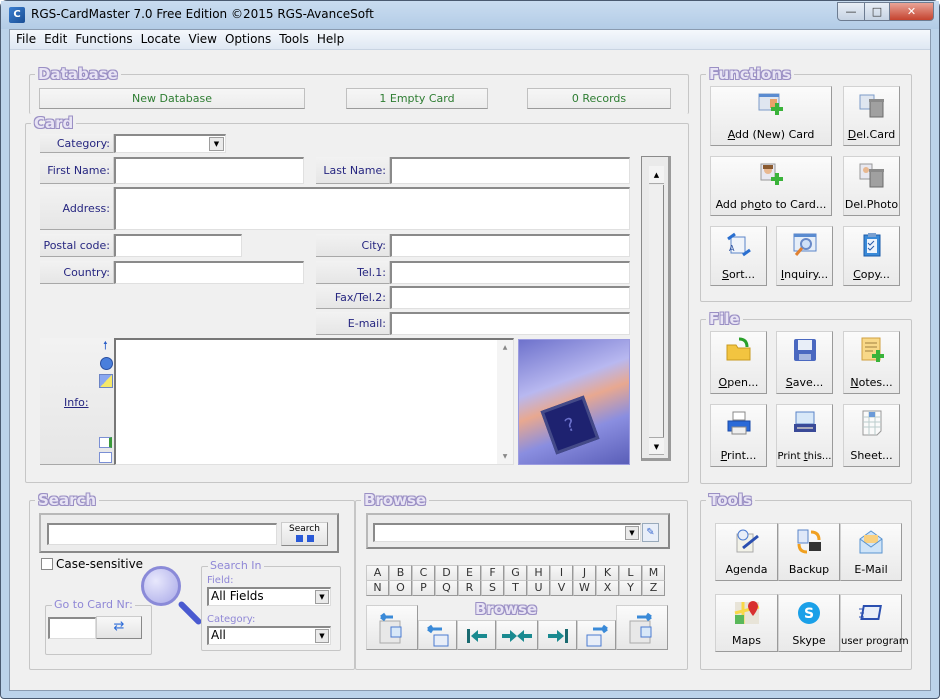 Image resolution: width=940 pixels, height=699 pixels. What do you see at coordinates (642, 627) in the screenshot?
I see `last-card-button` at bounding box center [642, 627].